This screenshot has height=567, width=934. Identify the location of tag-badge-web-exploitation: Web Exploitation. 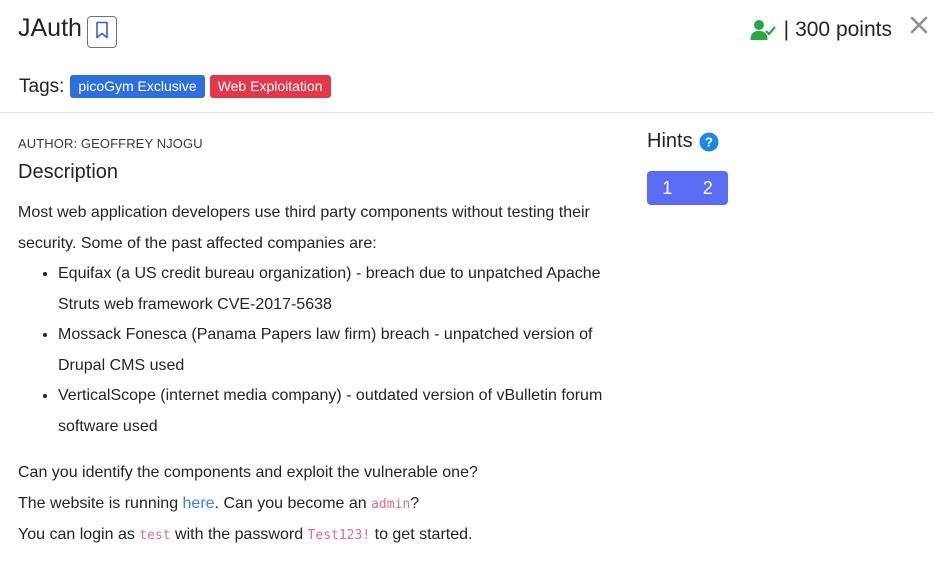
(270, 86).